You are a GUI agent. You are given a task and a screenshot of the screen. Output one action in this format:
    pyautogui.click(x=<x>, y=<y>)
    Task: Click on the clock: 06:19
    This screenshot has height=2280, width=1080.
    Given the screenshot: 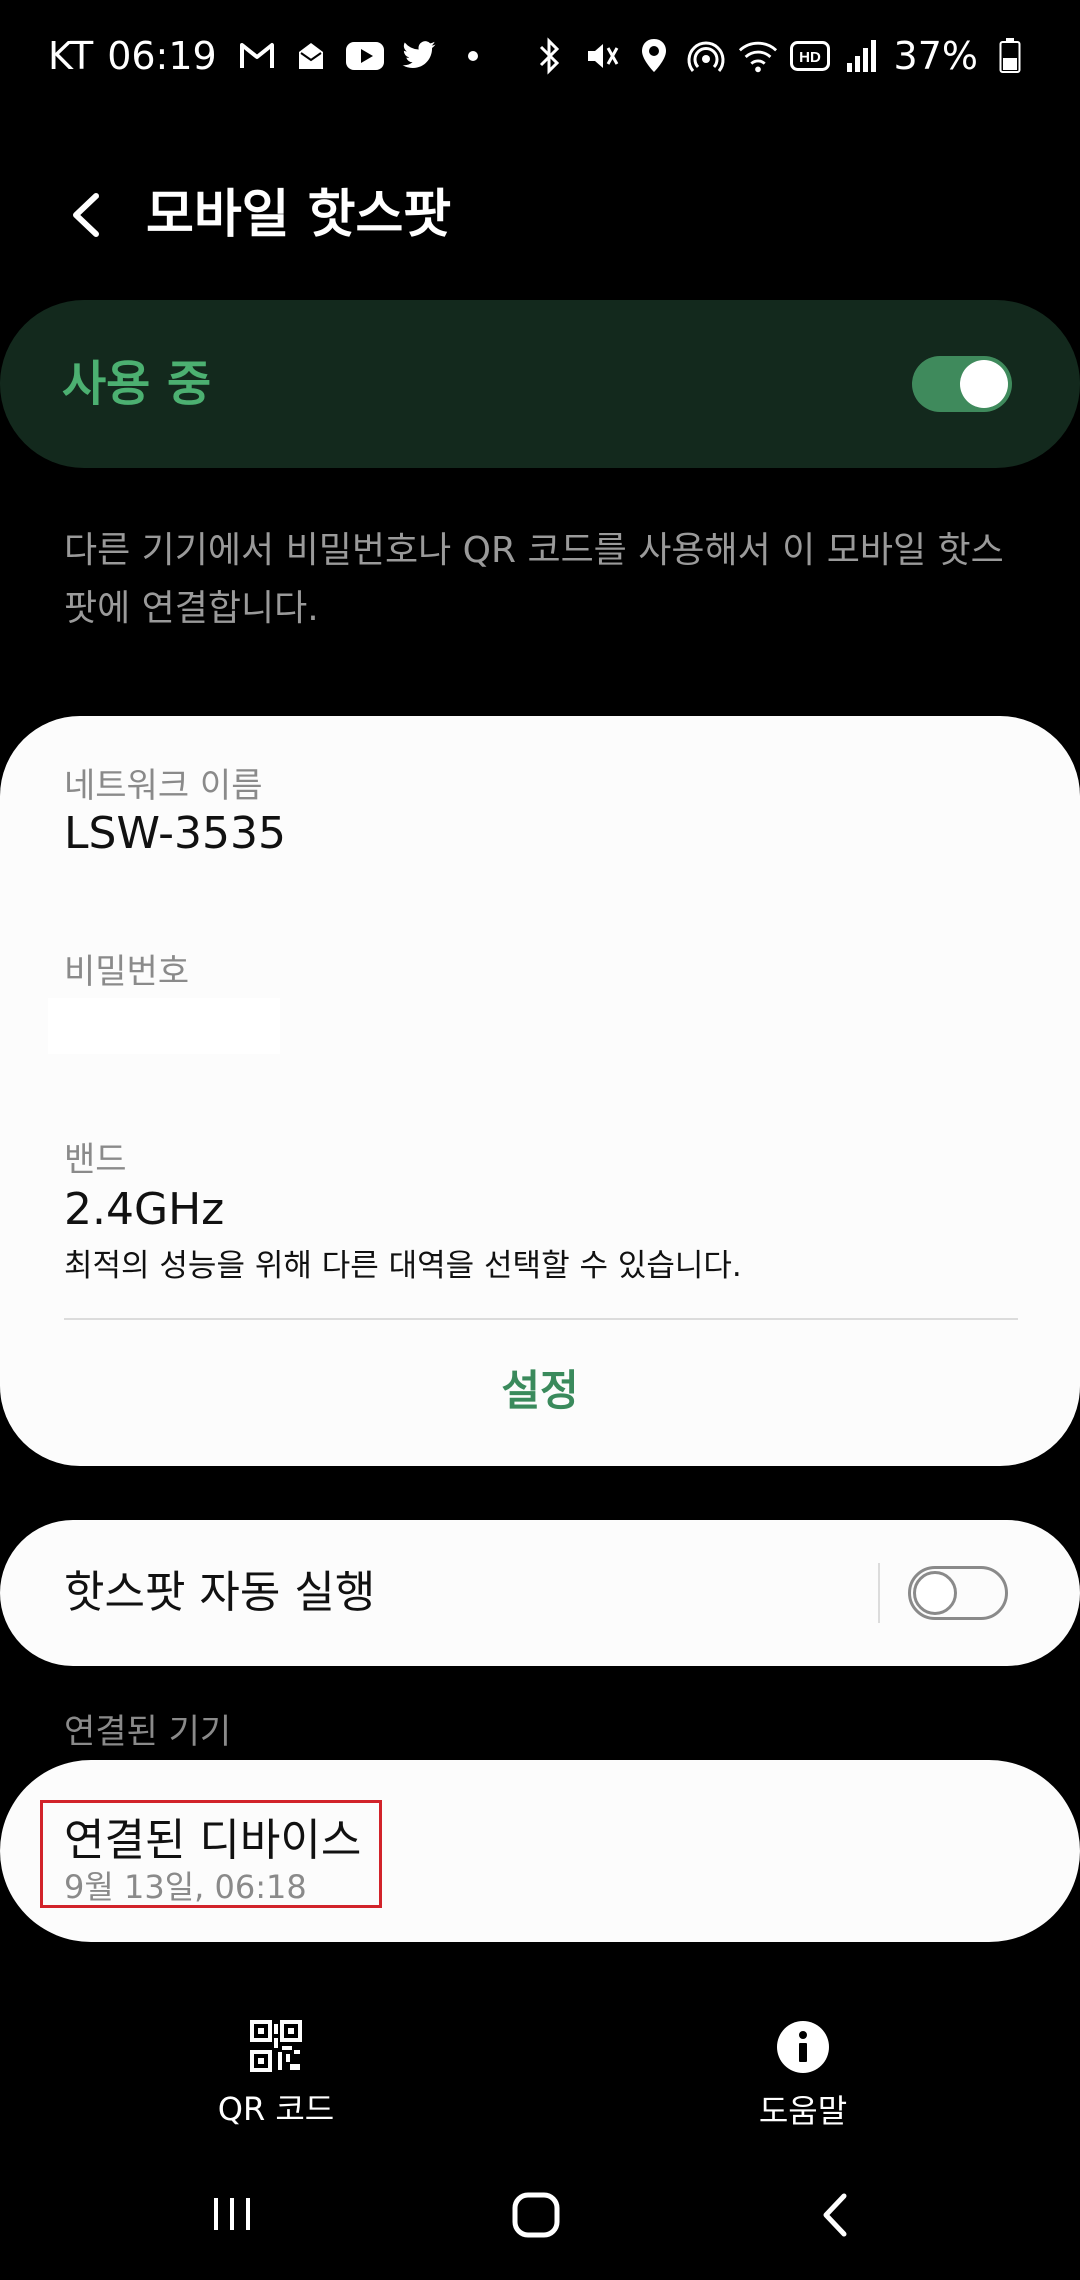 What is the action you would take?
    pyautogui.click(x=162, y=56)
    